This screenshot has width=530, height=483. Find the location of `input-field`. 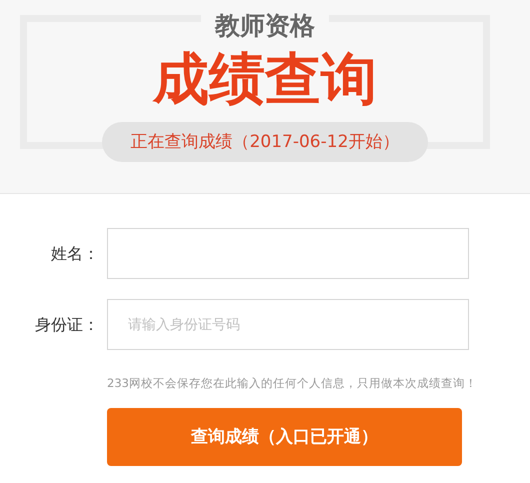

input-field is located at coordinates (288, 253).